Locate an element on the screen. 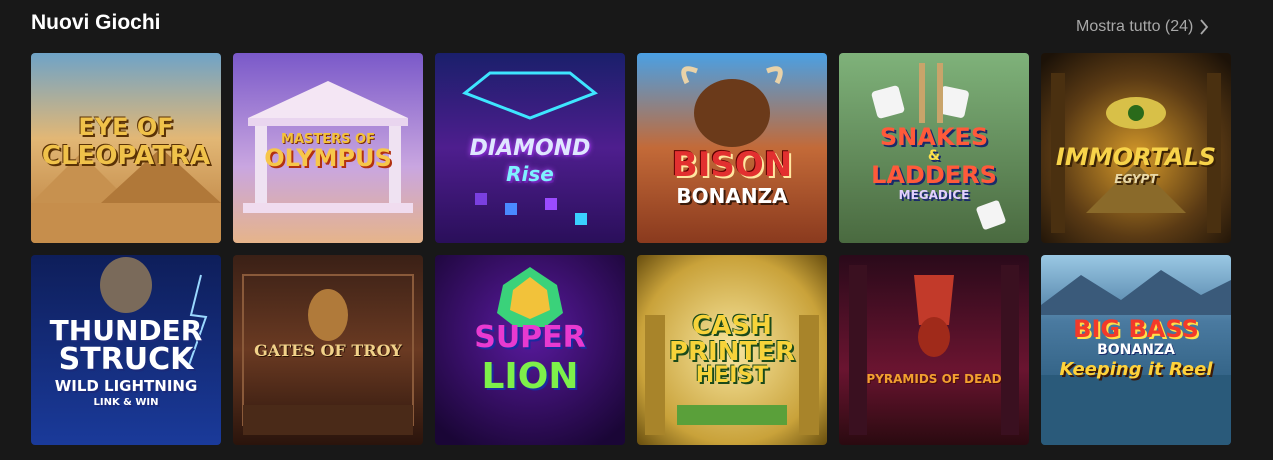  game-title-line2: Lion is located at coordinates (530, 376).